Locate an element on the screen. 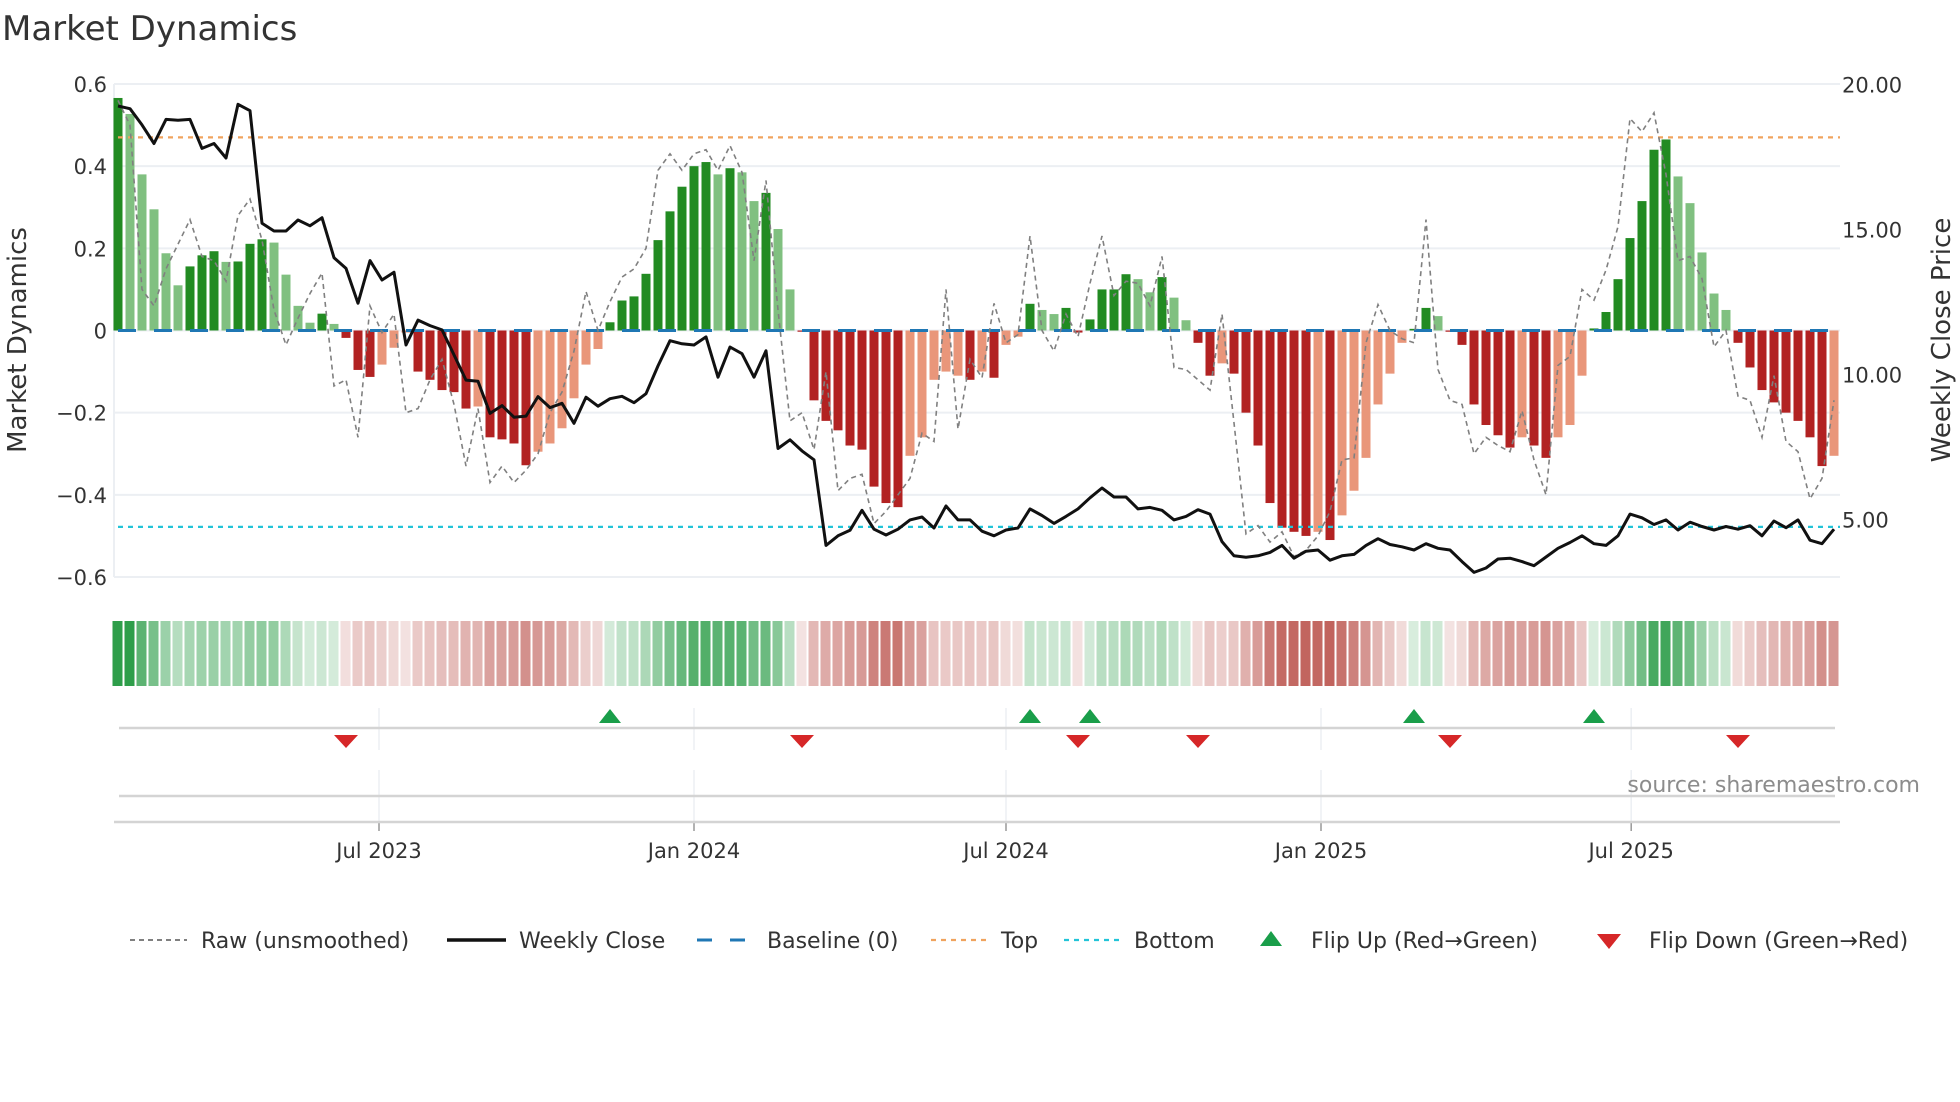 The image size is (1960, 1102). y2-tick-label: 20.00 is located at coordinates (1872, 85).